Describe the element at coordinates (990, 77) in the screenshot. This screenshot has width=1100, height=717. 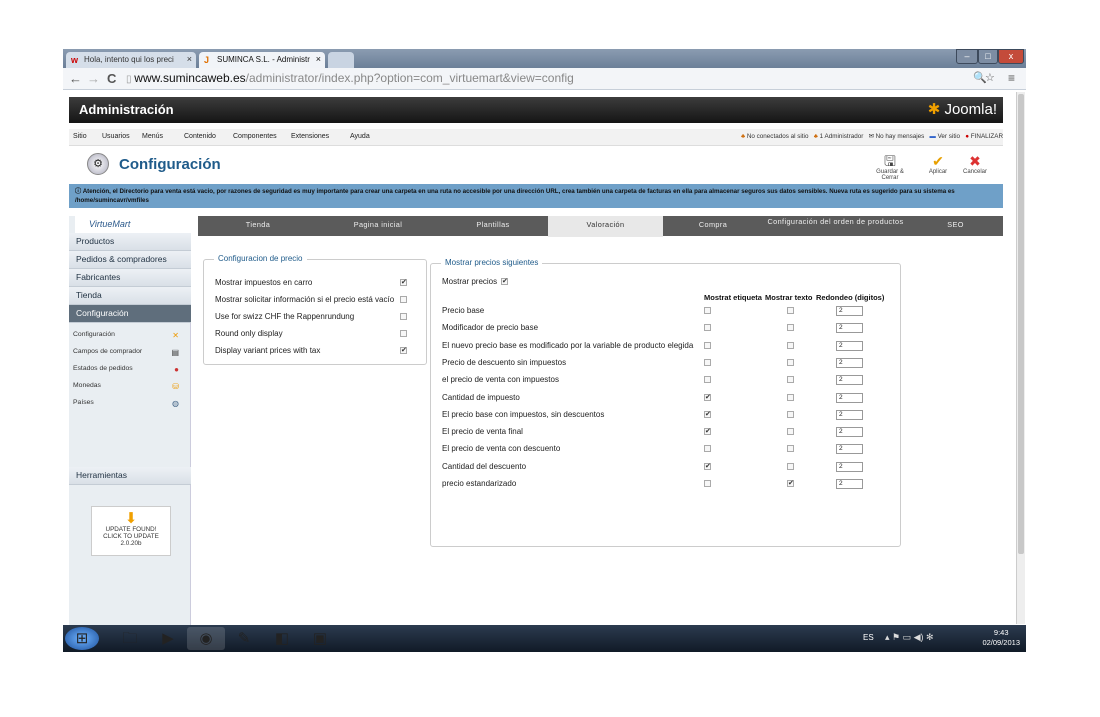
I see `bookmark-star-icon: ☆` at that location.